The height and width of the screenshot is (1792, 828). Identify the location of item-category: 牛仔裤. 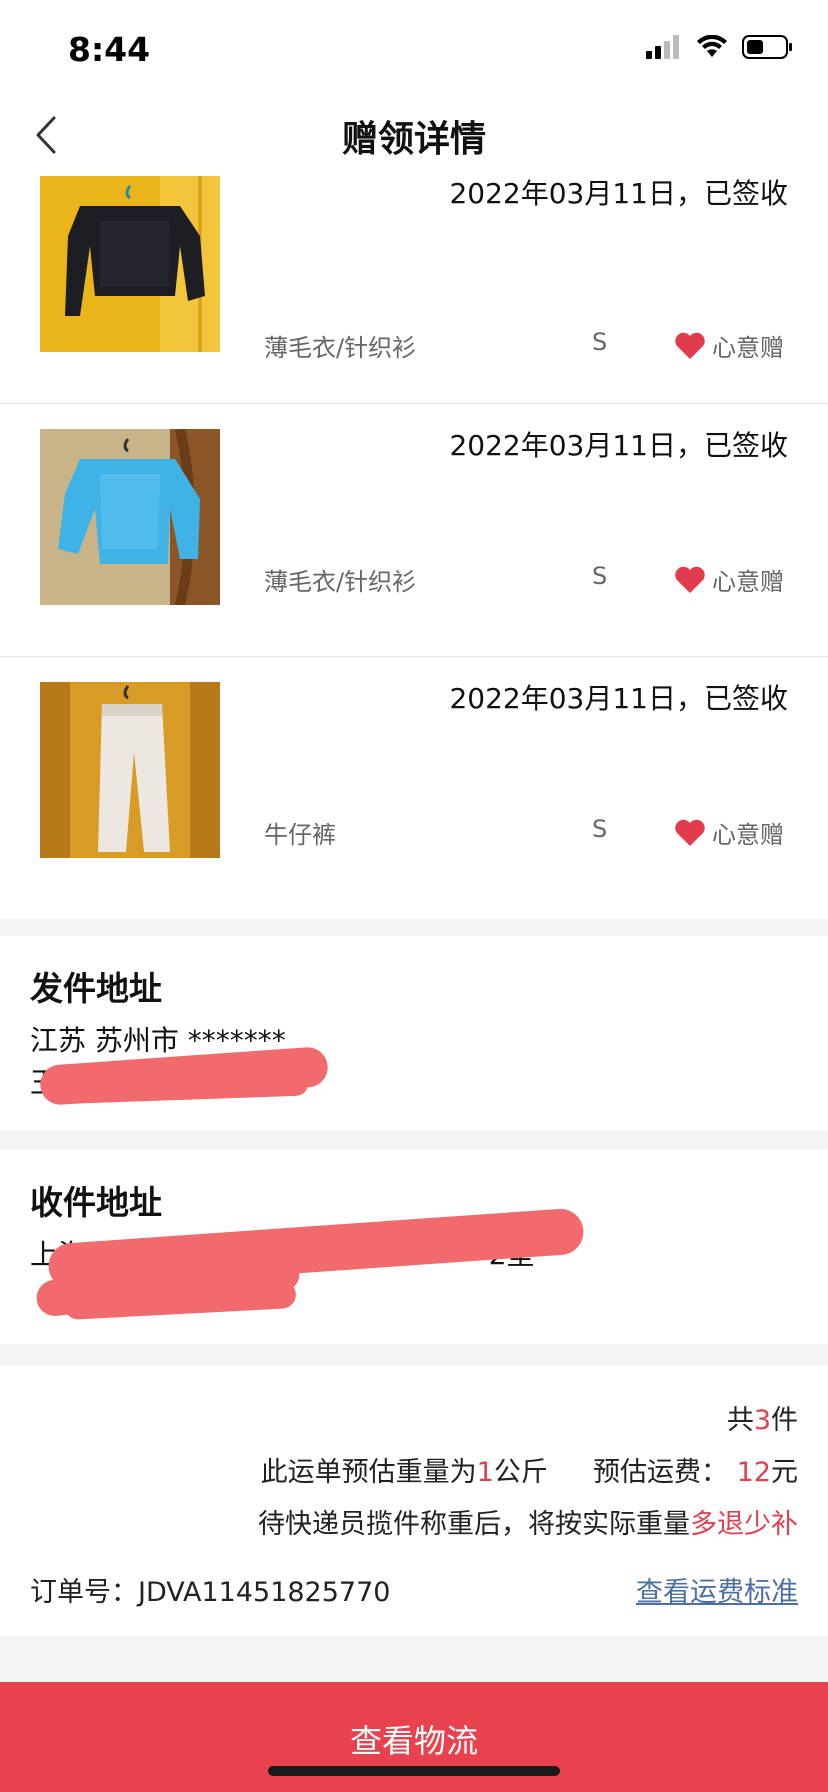
(300, 835).